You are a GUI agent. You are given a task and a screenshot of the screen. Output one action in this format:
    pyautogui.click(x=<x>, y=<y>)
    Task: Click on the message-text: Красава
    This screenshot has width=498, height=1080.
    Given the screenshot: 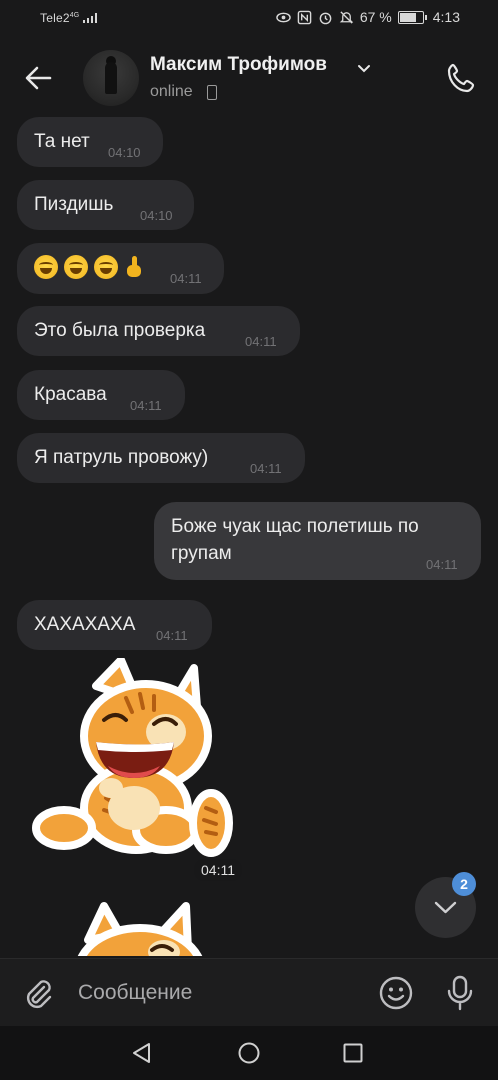 What is the action you would take?
    pyautogui.click(x=70, y=394)
    